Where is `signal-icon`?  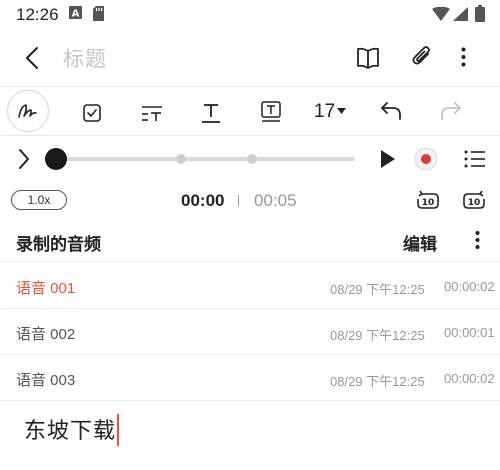
signal-icon is located at coordinates (460, 14).